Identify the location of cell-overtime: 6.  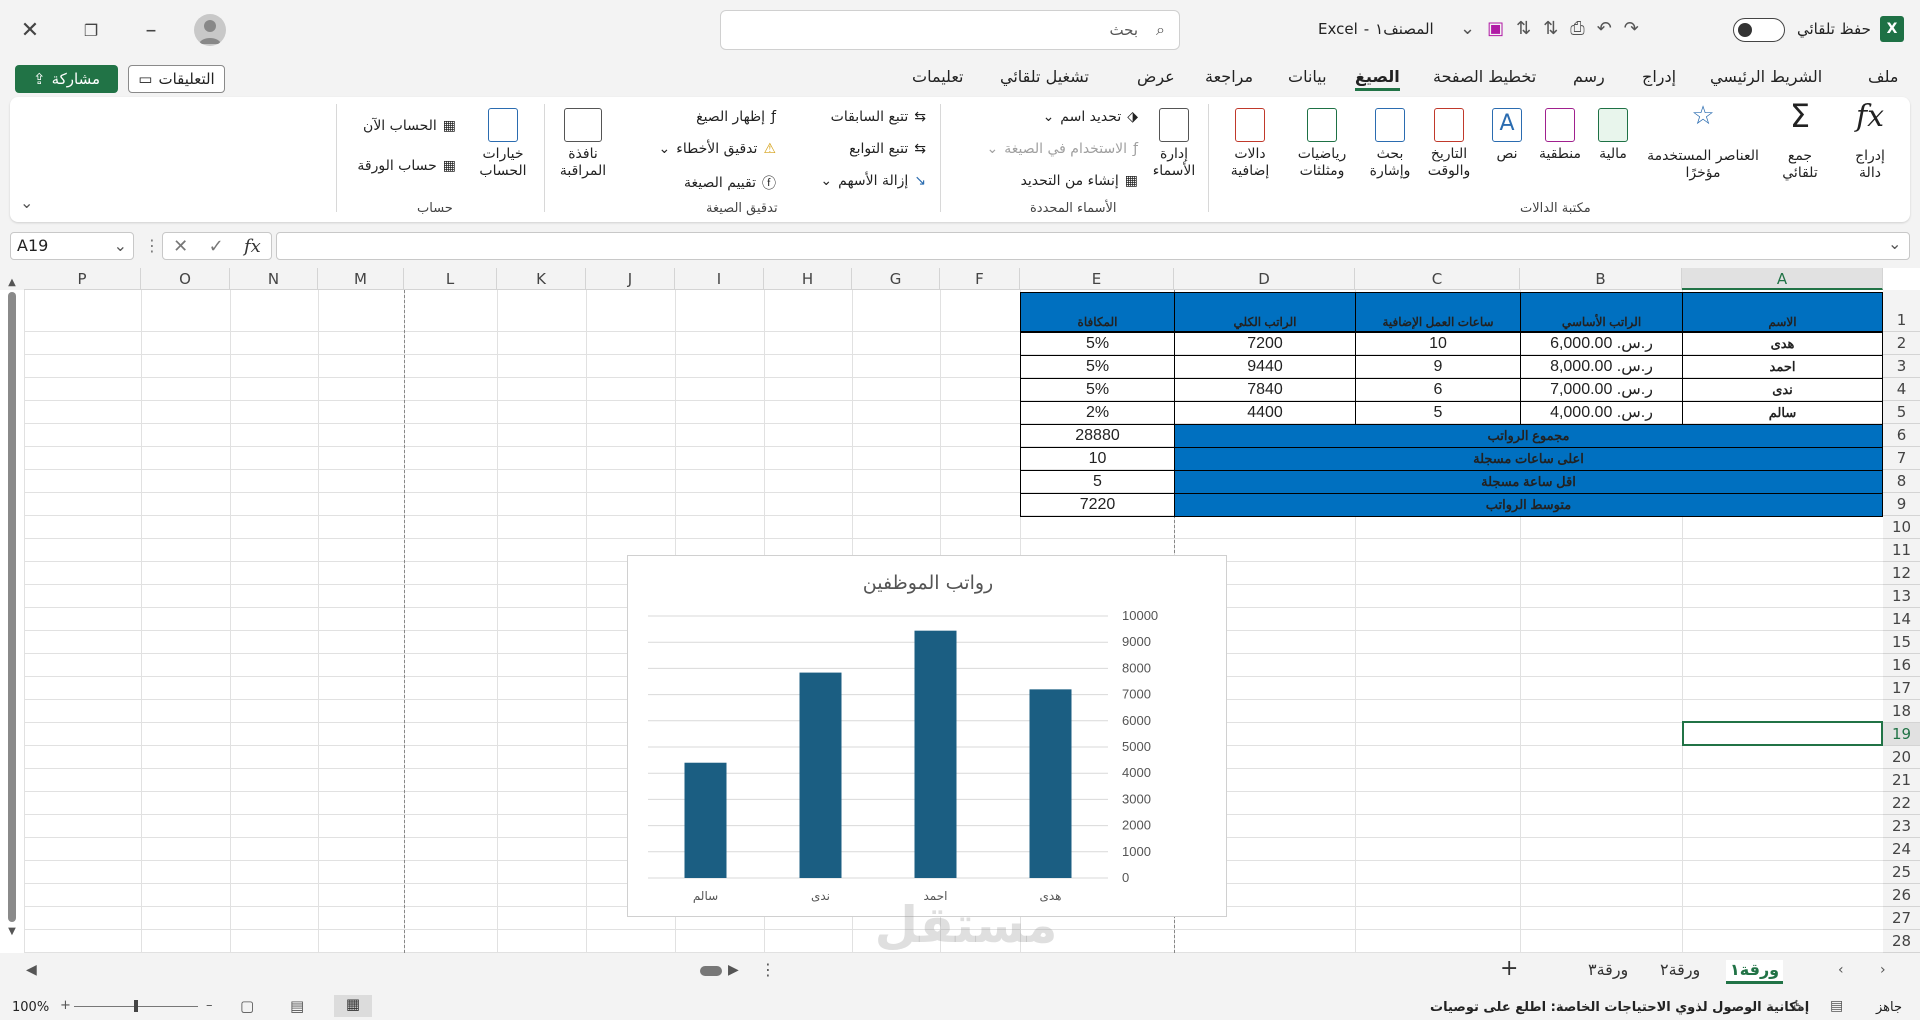
(1438, 390).